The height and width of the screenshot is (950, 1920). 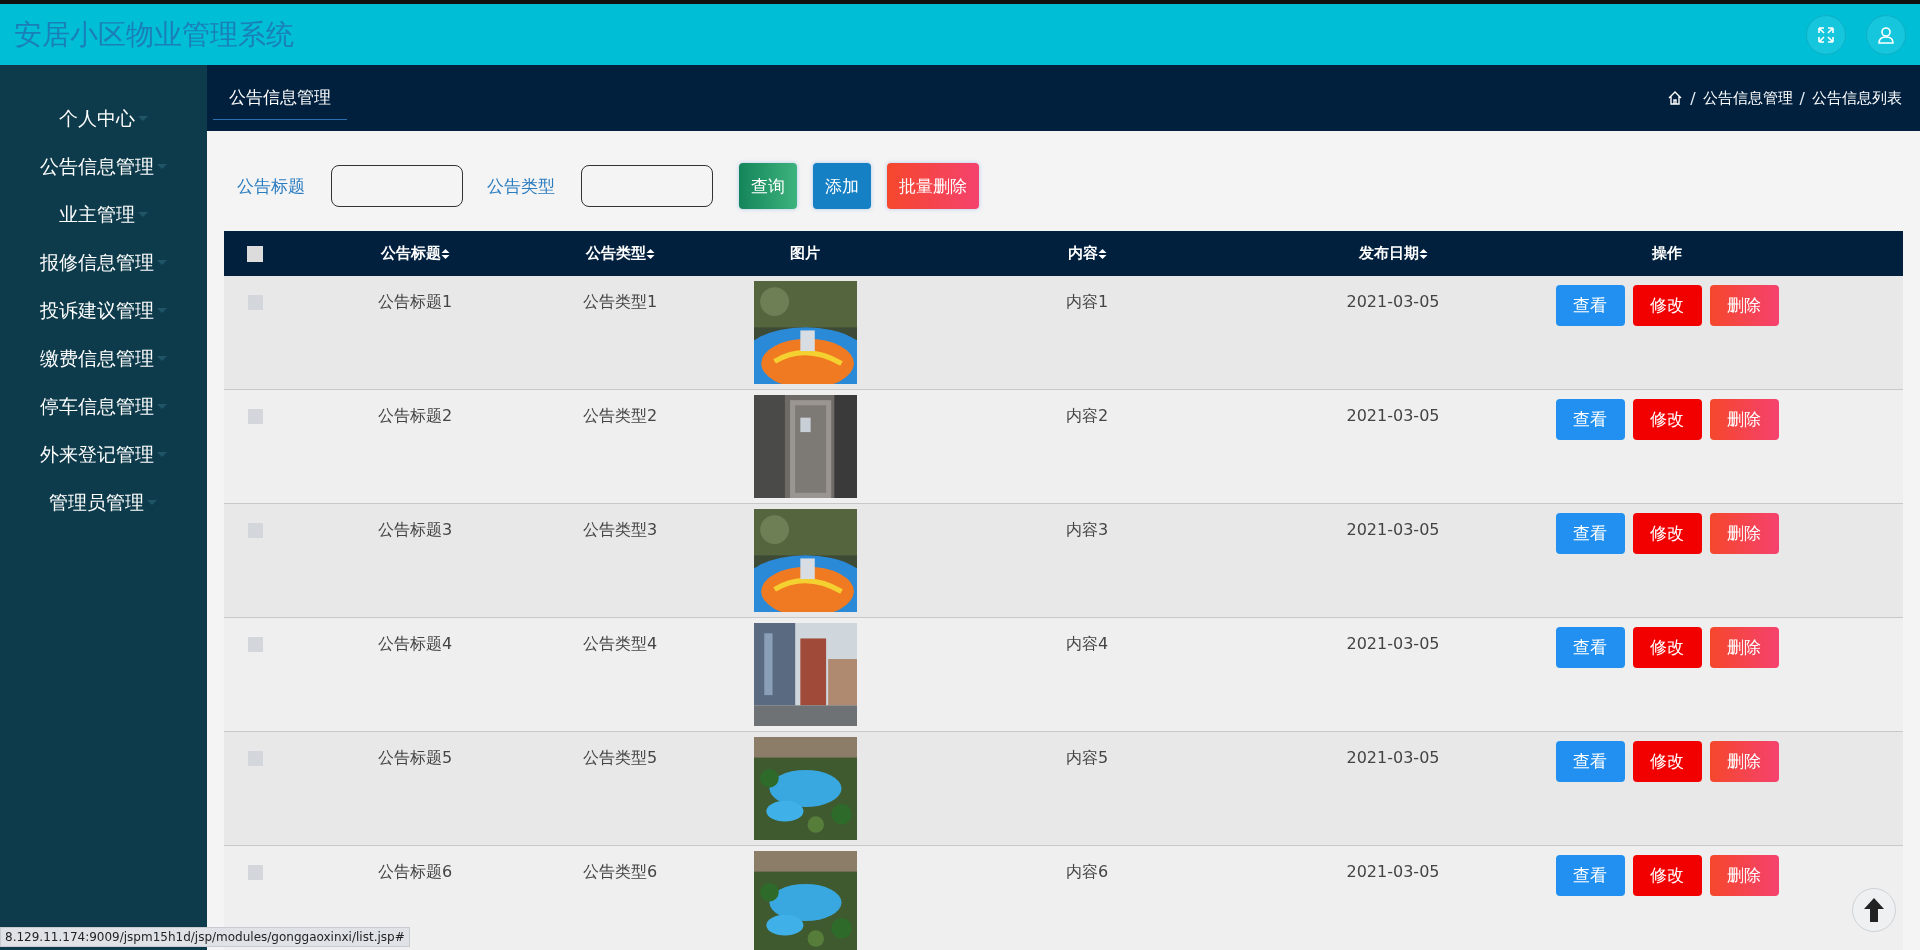 What do you see at coordinates (1087, 872) in the screenshot?
I see `table-cell-text: 内容6` at bounding box center [1087, 872].